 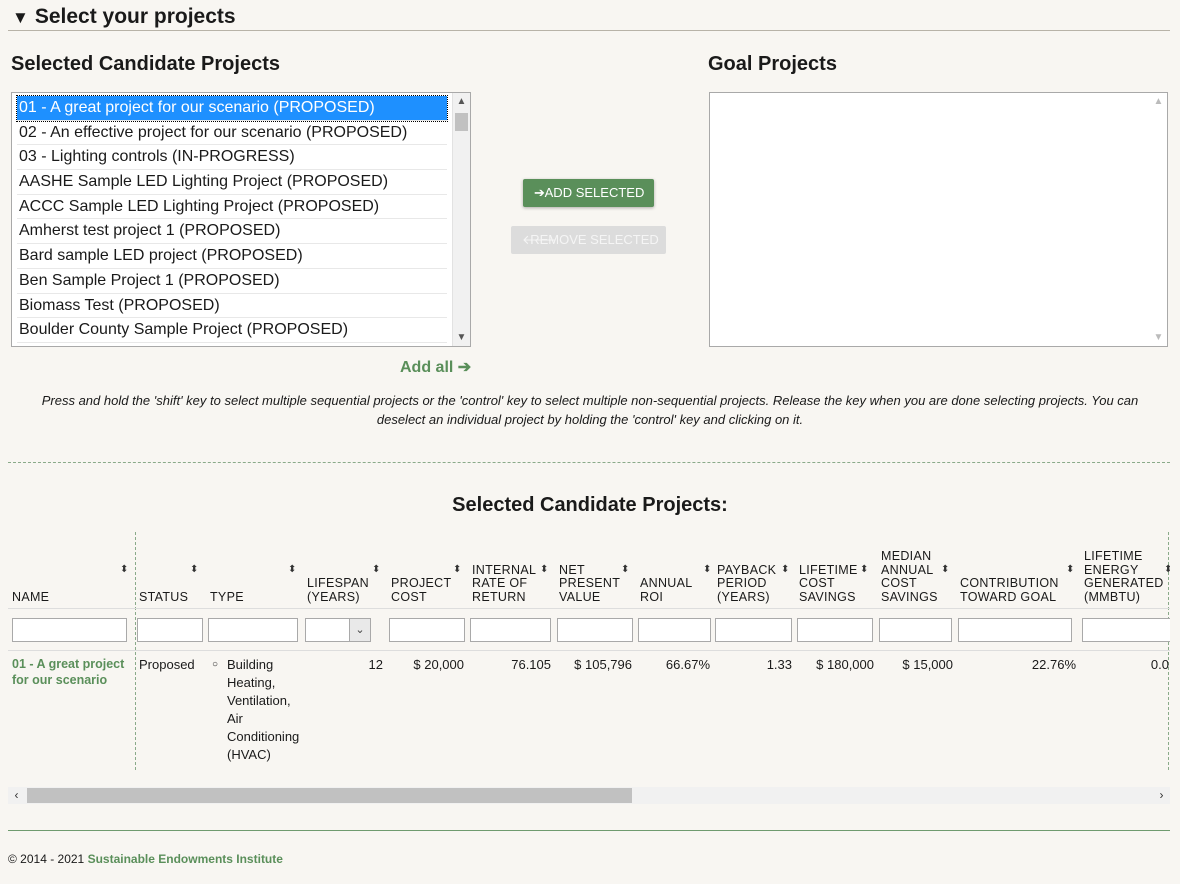 What do you see at coordinates (1158, 219) in the screenshot?
I see `goal-listbox-scrollbar: ▲ ▼` at bounding box center [1158, 219].